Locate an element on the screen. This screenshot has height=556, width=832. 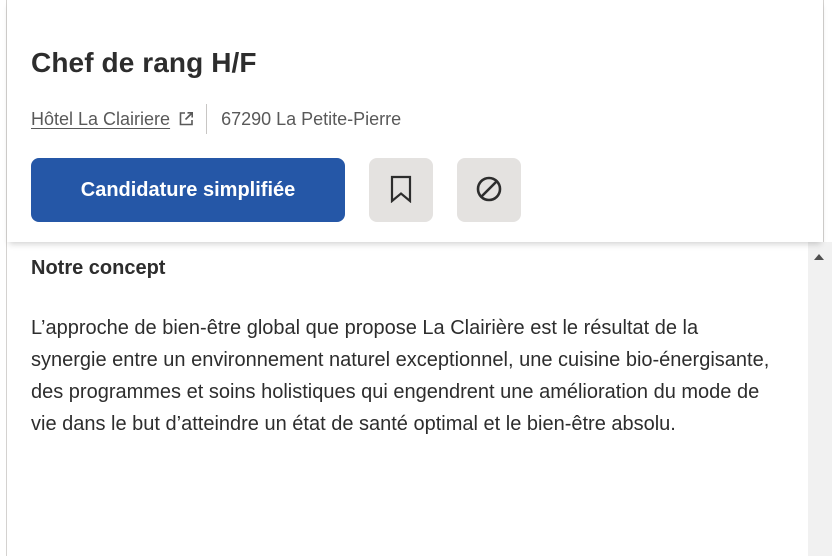
not-interested-icon is located at coordinates (489, 190).